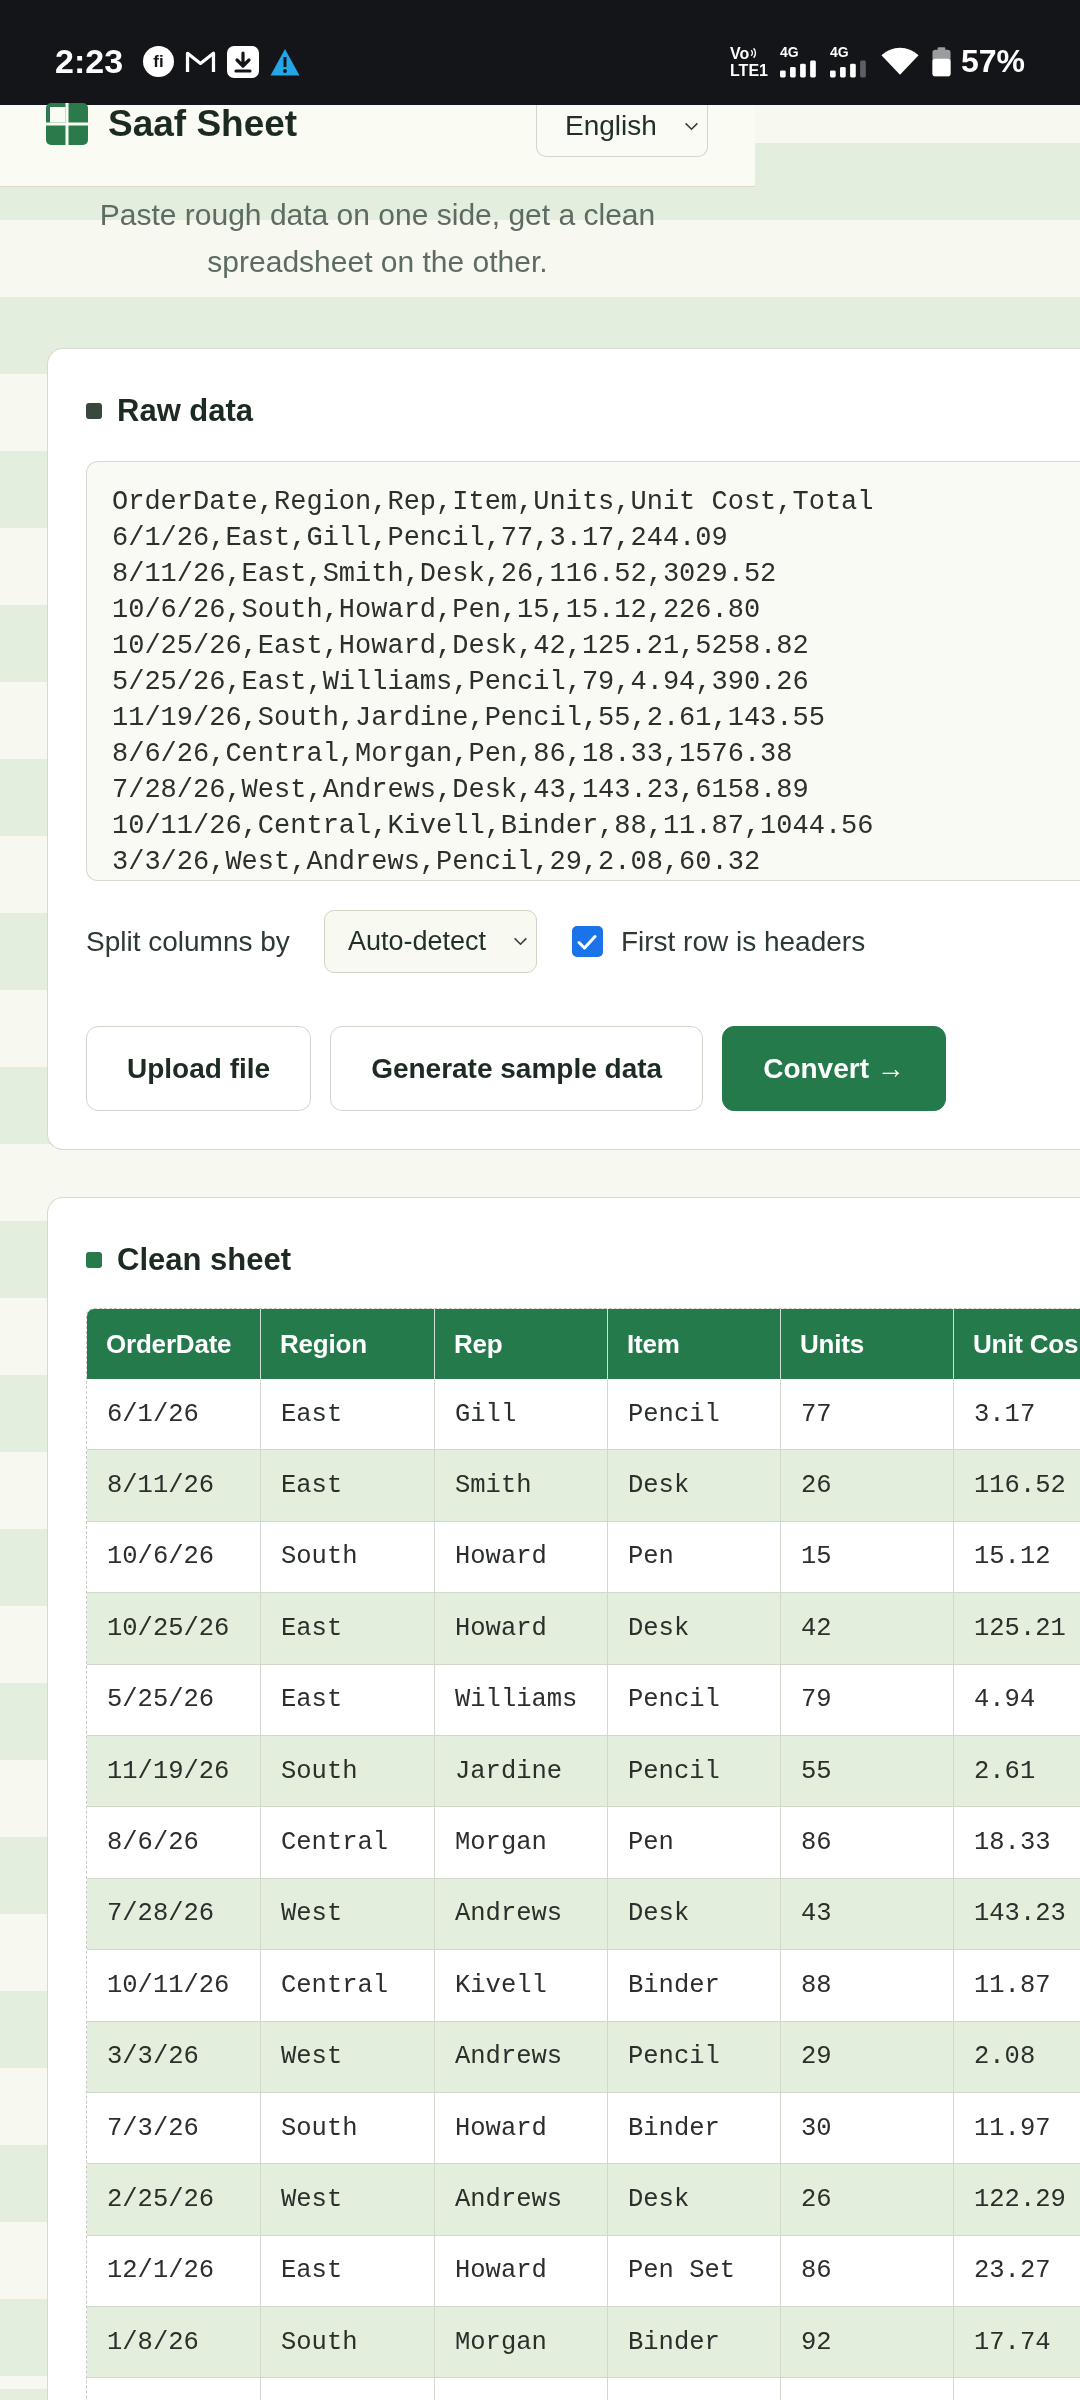 The width and height of the screenshot is (1080, 2400). I want to click on tagline: Paste rough data on one side, get a clean spreadsheet on the other., so click(377, 238).